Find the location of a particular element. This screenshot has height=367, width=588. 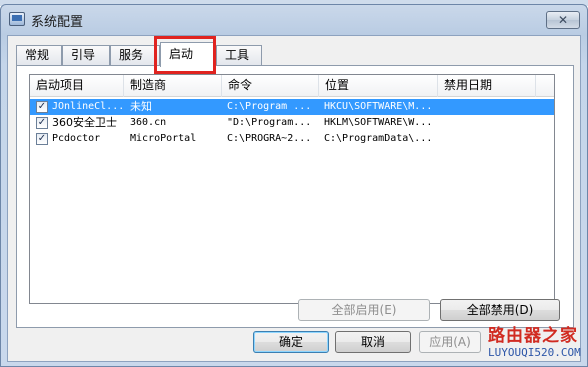

cell-maker: MicroPortal is located at coordinates (163, 138).